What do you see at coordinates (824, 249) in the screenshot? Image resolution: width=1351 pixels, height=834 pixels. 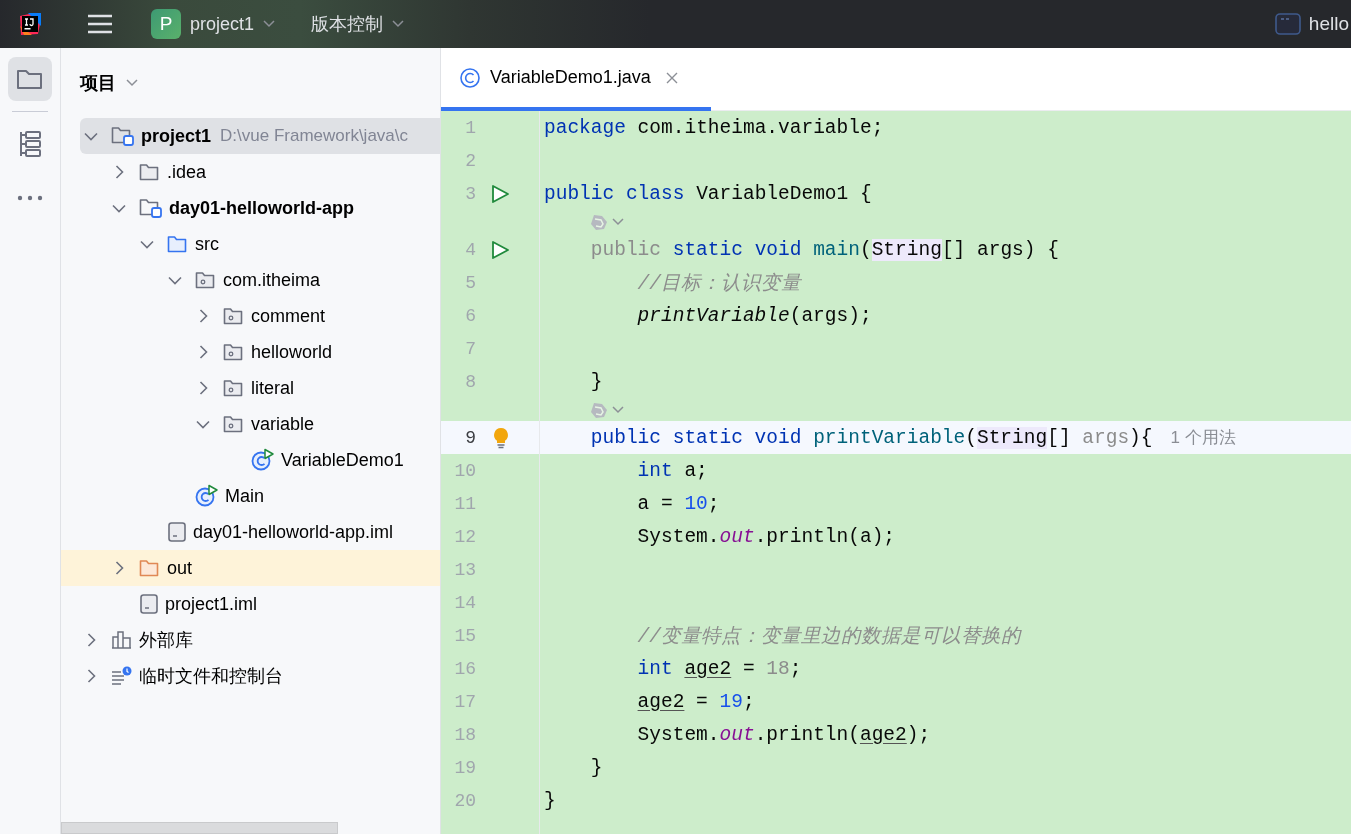 I see `code-line: public static void main(String[] args) {` at bounding box center [824, 249].